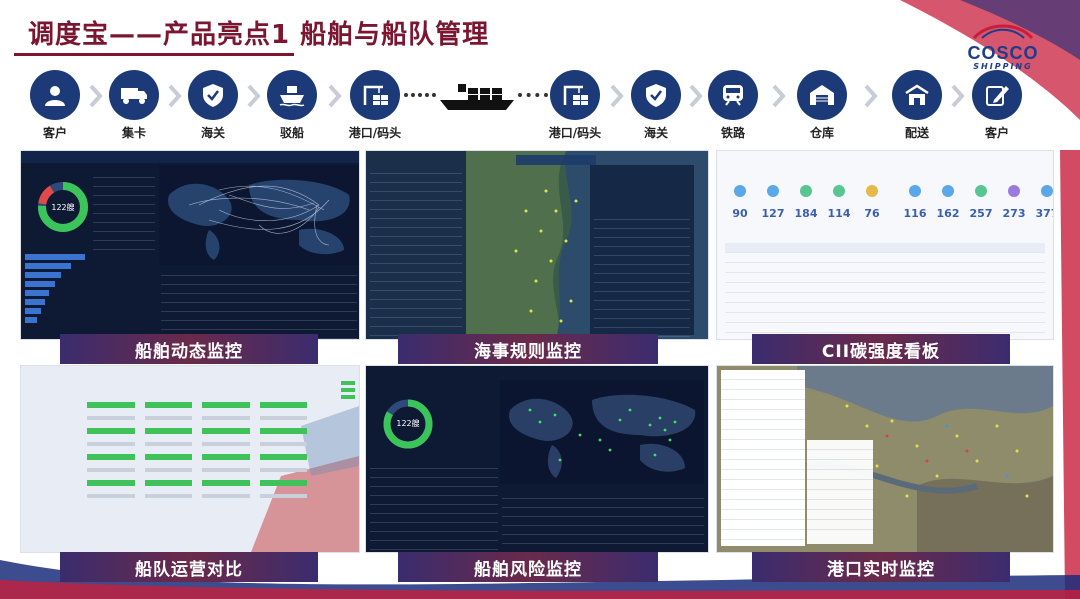 The width and height of the screenshot is (1080, 599). I want to click on flow-step-9-label: 仓库, so click(821, 133).